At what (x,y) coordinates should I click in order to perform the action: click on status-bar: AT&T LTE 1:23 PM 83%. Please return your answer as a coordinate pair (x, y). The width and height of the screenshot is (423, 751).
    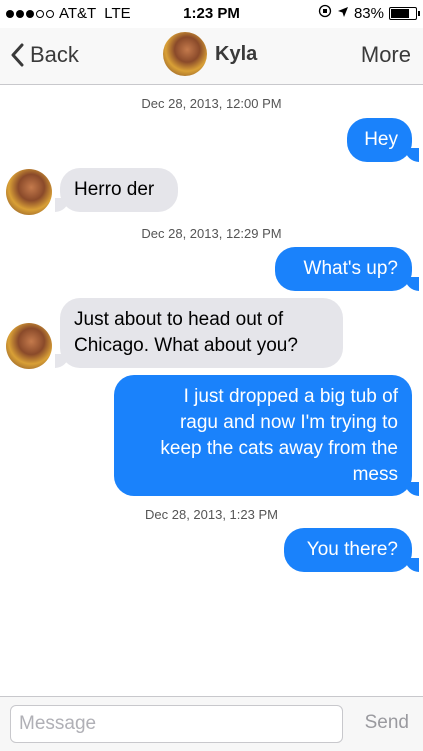
    Looking at the image, I should click on (211, 14).